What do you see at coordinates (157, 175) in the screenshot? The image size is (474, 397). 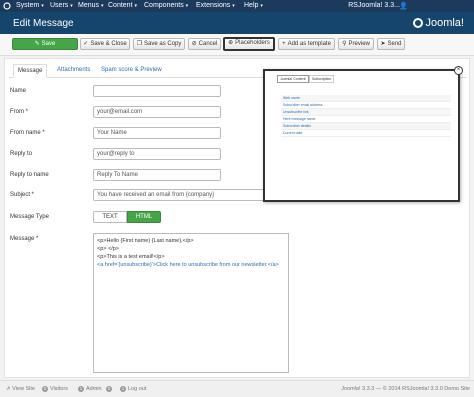 I see `reply-to-name-input: Reply To Name` at bounding box center [157, 175].